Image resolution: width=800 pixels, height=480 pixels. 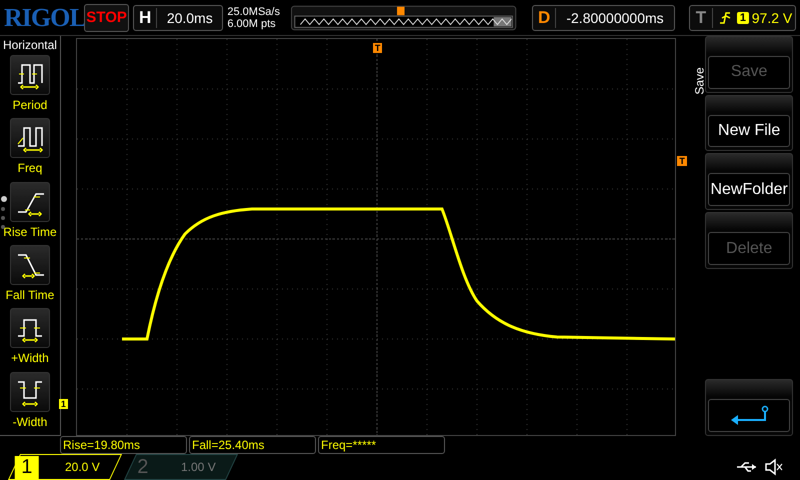 I want to click on measurement-result: Fall=25.40ms, so click(x=252, y=445).